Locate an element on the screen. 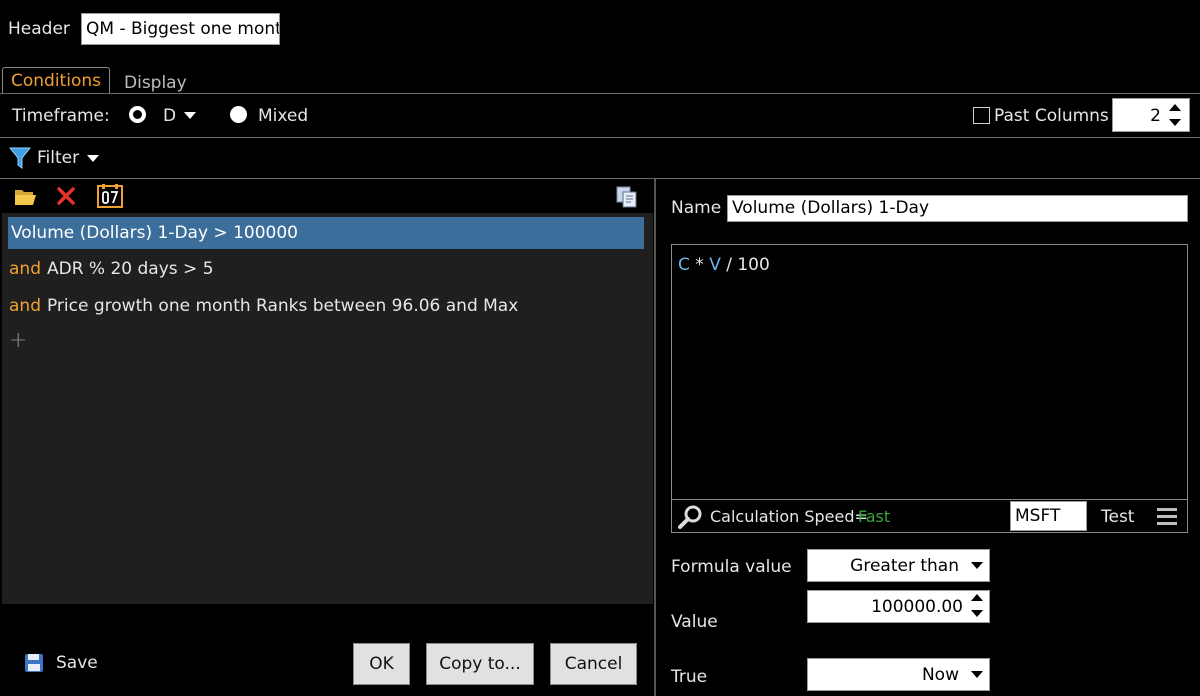 The image size is (1200, 696). formula-rest: / 100 is located at coordinates (748, 265).